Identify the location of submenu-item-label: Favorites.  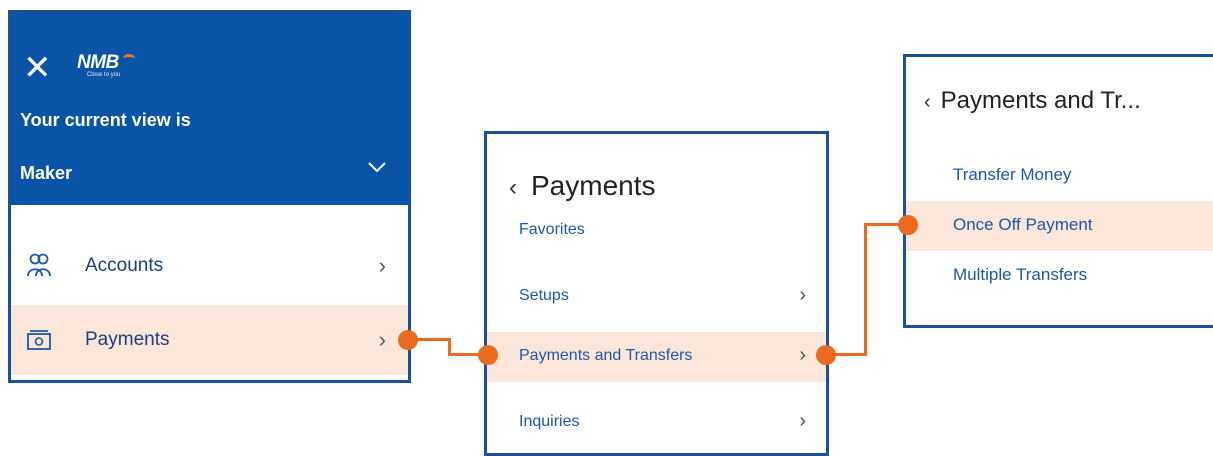
(552, 229).